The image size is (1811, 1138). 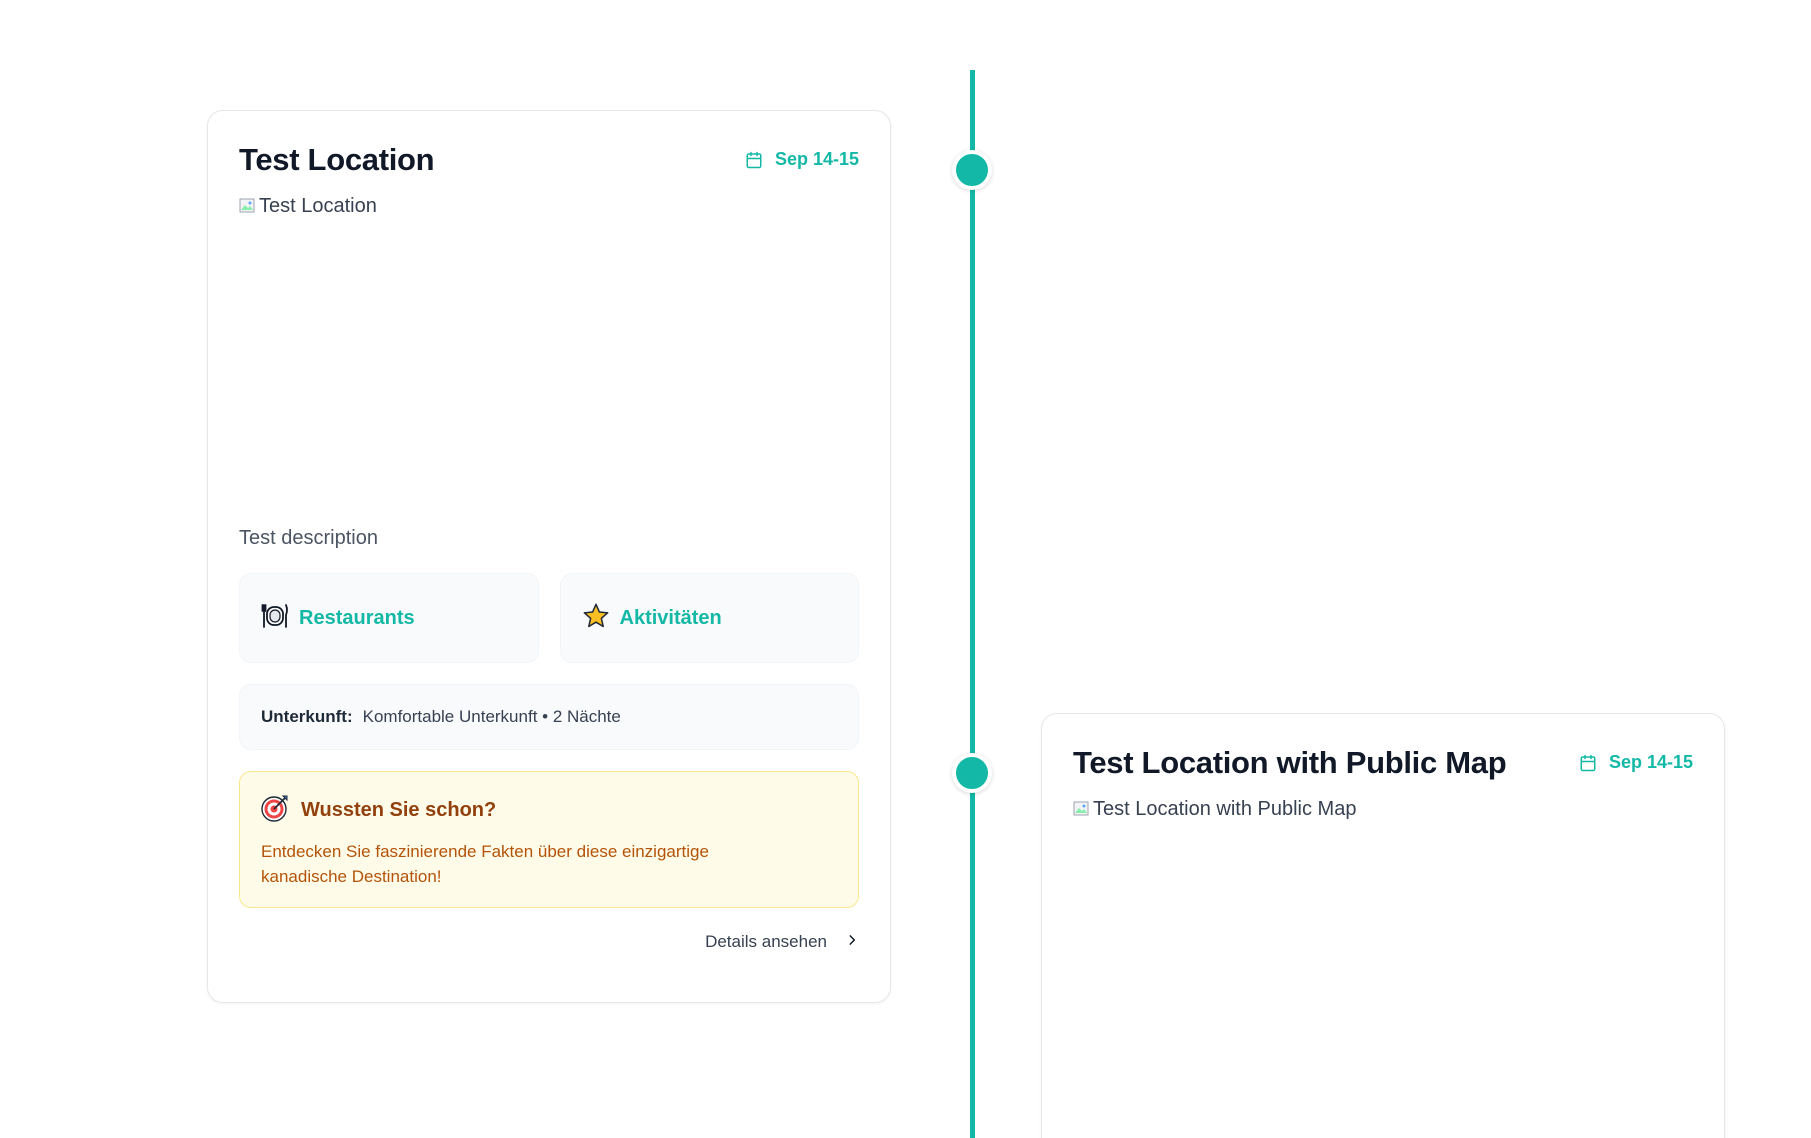 I want to click on details-label: Details ansehen, so click(x=766, y=941).